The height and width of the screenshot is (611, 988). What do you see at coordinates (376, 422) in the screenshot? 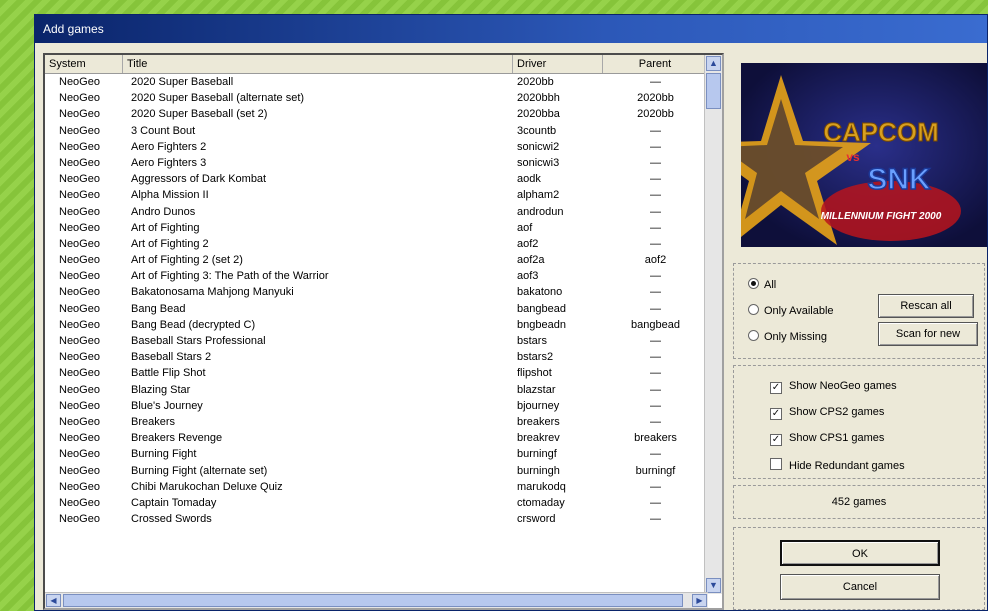
I see `table-row: NeoGeo Breakers breakers —` at bounding box center [376, 422].